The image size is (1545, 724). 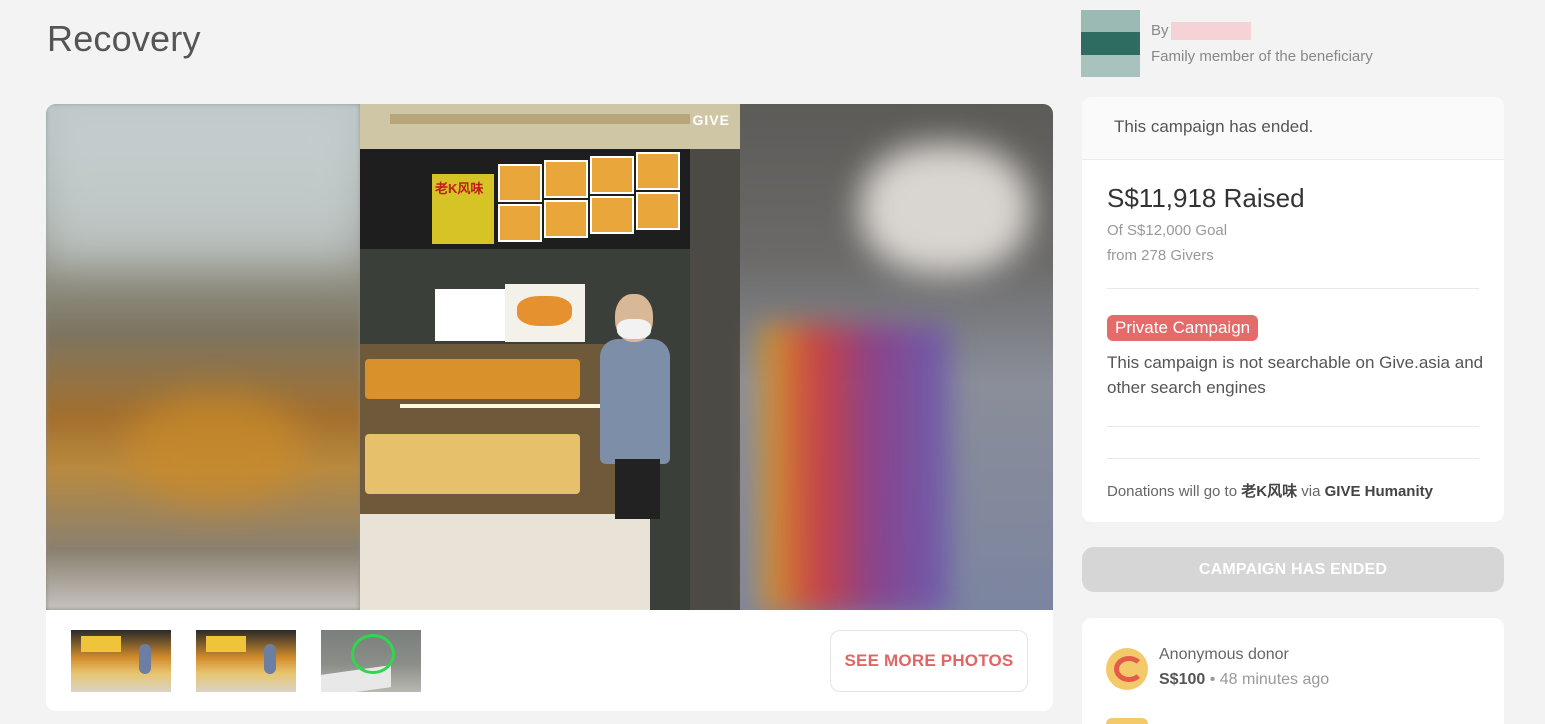 I want to click on hero-blur-left, so click(x=203, y=357).